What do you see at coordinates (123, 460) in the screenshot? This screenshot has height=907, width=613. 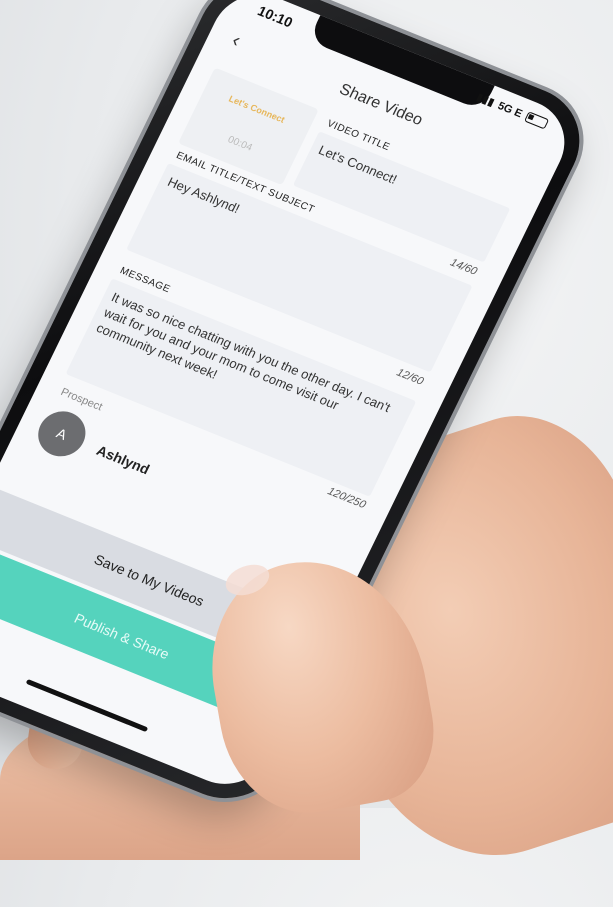 I see `prospect-name: Ashlynd` at bounding box center [123, 460].